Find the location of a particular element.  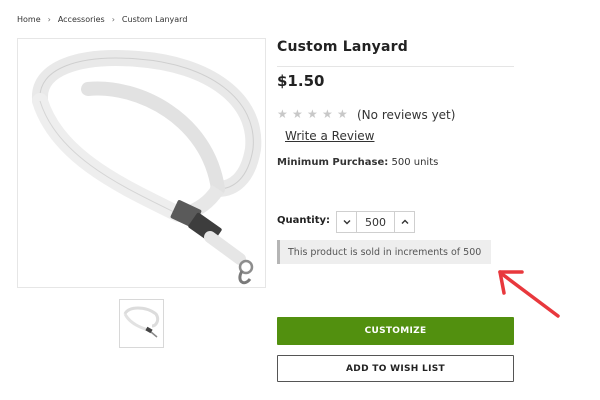

customize-button: CUSTOMIZE is located at coordinates (395, 331).